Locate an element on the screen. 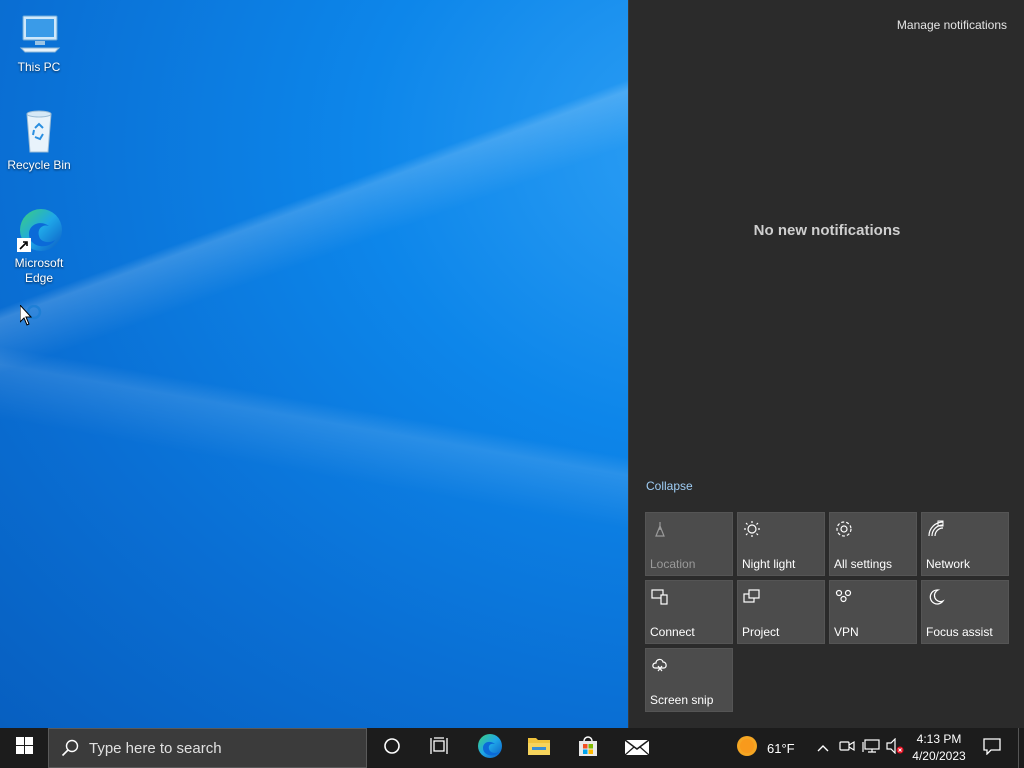  desktop-icon-recycle-bin: Recycle Bin is located at coordinates (39, 140).